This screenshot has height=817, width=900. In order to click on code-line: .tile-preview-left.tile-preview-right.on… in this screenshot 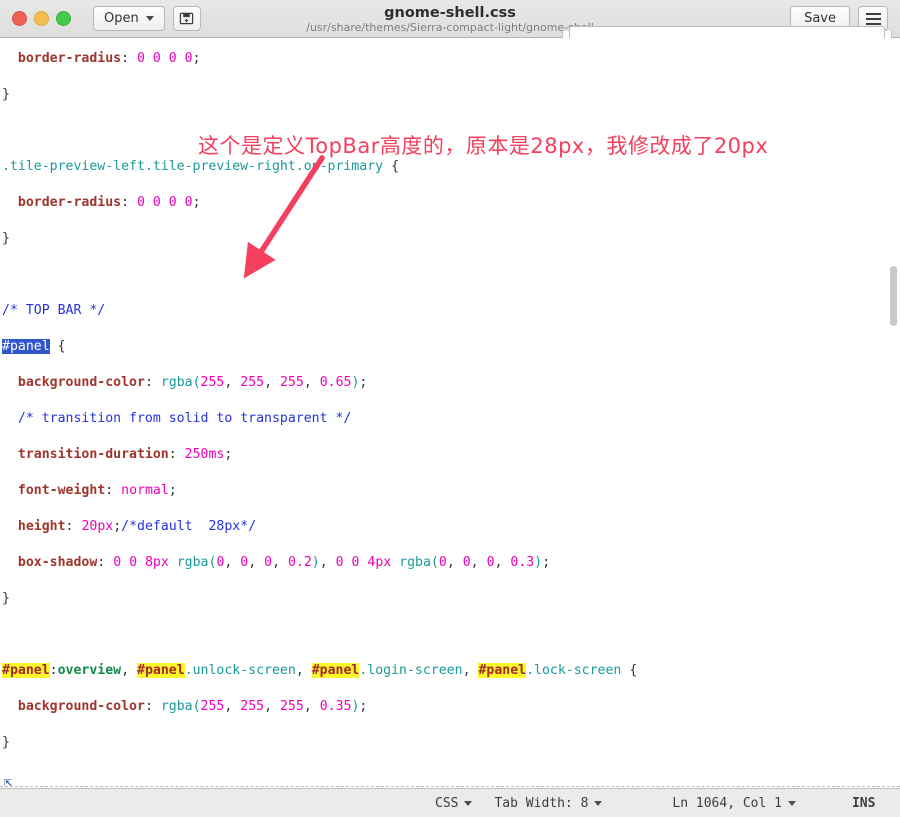, I will do `click(201, 166)`.